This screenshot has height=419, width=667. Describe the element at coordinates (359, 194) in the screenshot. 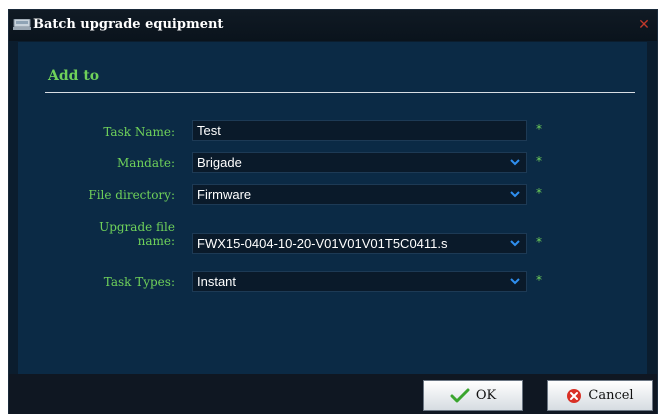

I see `file-directory-select: Firmware` at that location.